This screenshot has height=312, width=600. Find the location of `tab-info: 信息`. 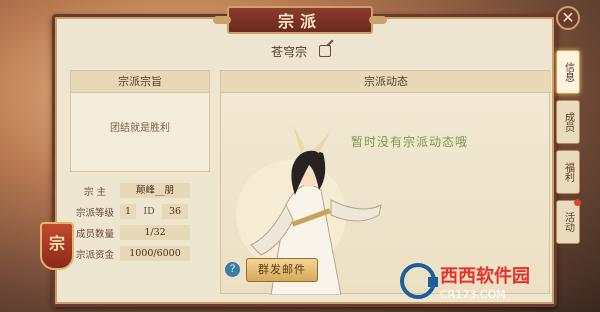

tab-info: 信息 is located at coordinates (568, 72).